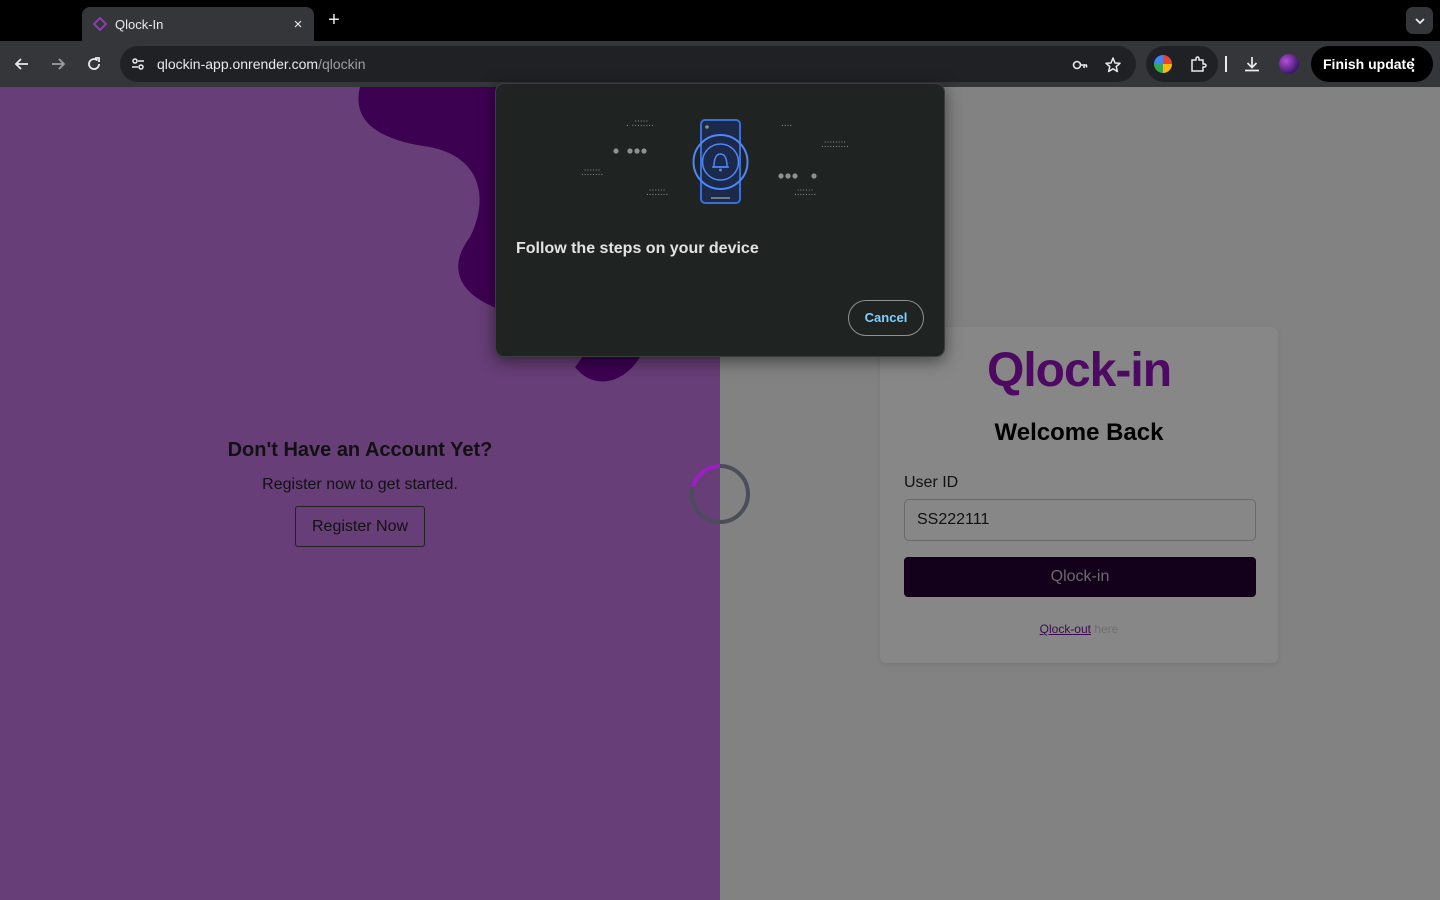 The height and width of the screenshot is (900, 1440). I want to click on url-text: qlockin-app.onrender.com/qlockin, so click(261, 64).